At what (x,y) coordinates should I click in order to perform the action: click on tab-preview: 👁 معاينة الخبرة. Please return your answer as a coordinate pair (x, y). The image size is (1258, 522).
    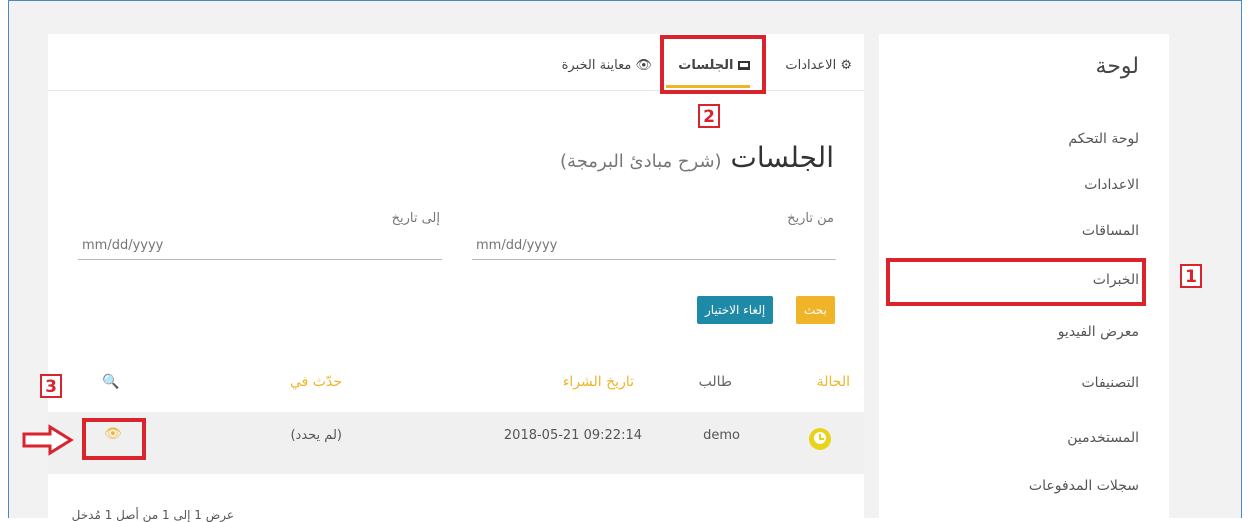
    Looking at the image, I should click on (607, 65).